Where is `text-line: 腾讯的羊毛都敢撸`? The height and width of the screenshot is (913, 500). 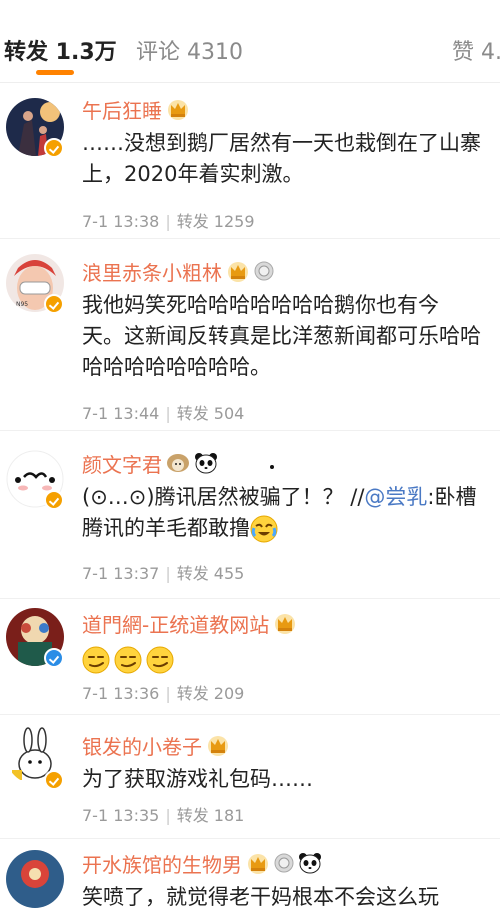
text-line: 腾讯的羊毛都敢撸 is located at coordinates (291, 528).